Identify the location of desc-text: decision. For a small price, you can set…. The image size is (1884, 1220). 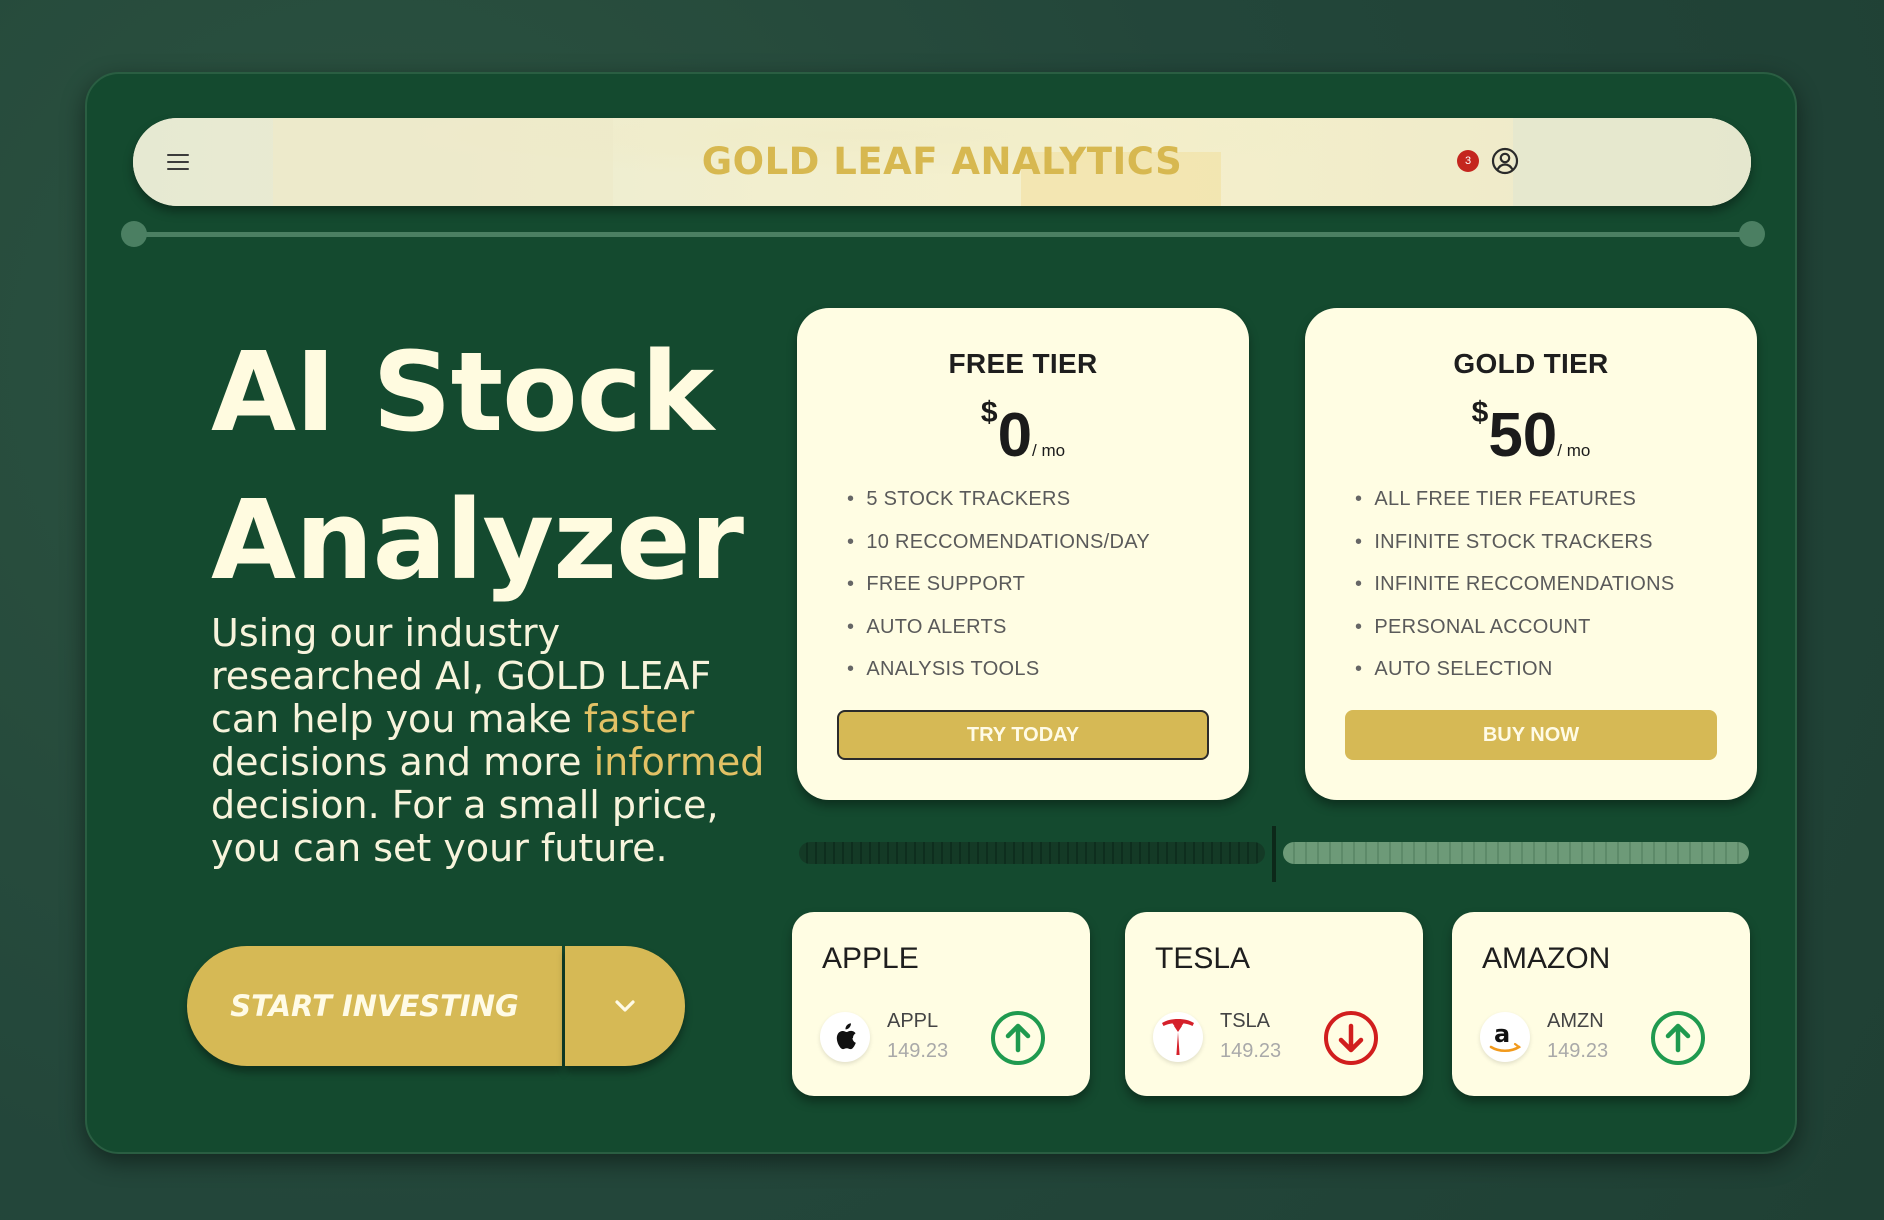
(465, 826).